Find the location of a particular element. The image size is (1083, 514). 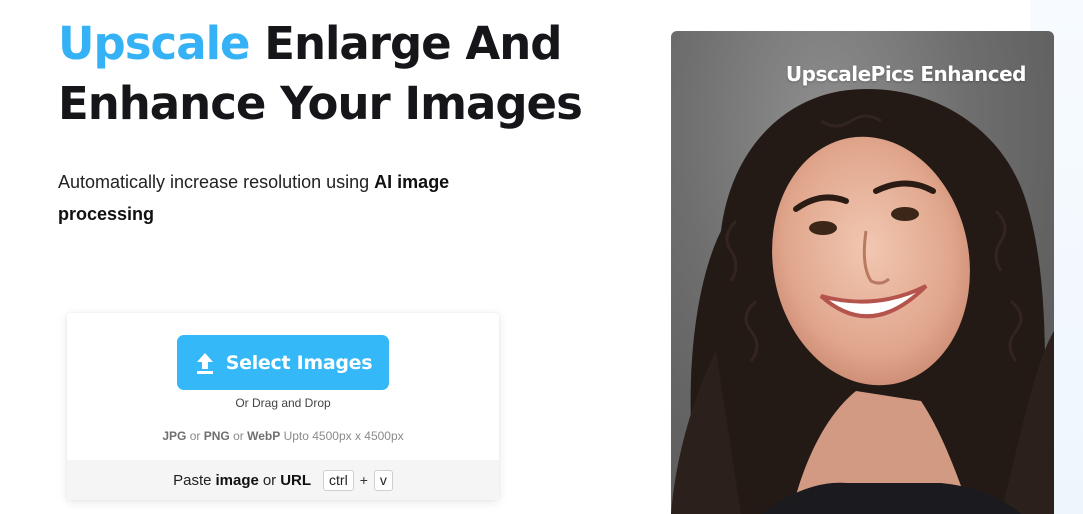

hero-title-accent: Upscale is located at coordinates (154, 43).